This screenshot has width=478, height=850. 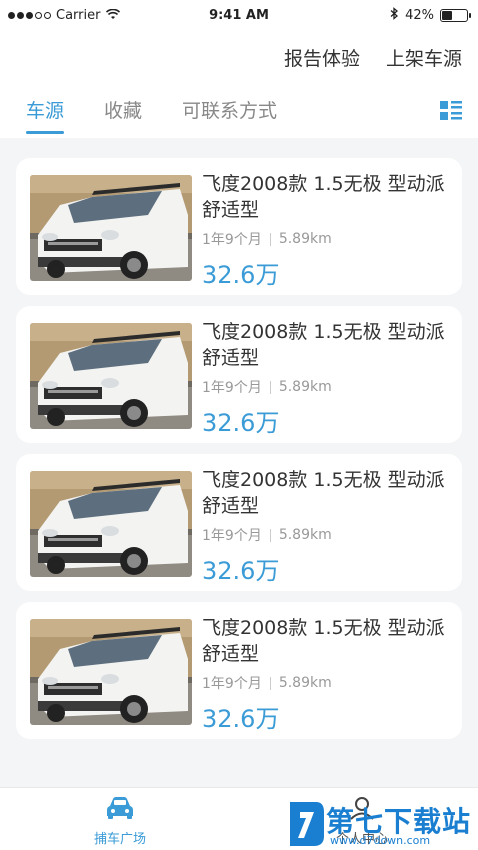 I want to click on tab-car-plaza-label: 捕车广场, so click(x=119, y=839).